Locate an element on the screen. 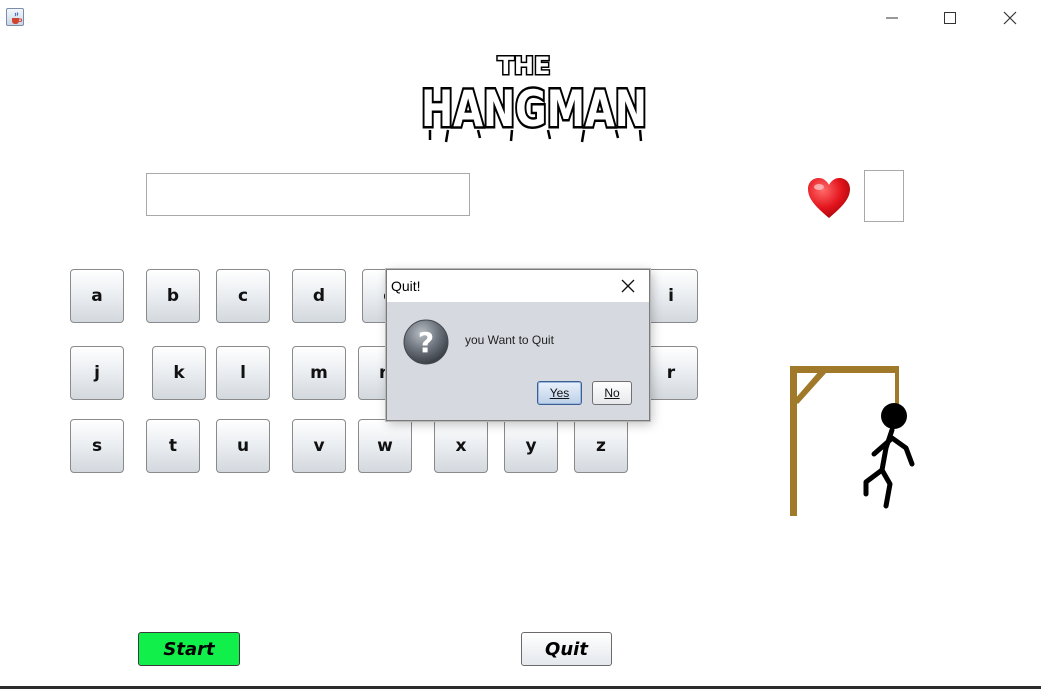 The width and height of the screenshot is (1041, 689). key-k: k is located at coordinates (179, 373).